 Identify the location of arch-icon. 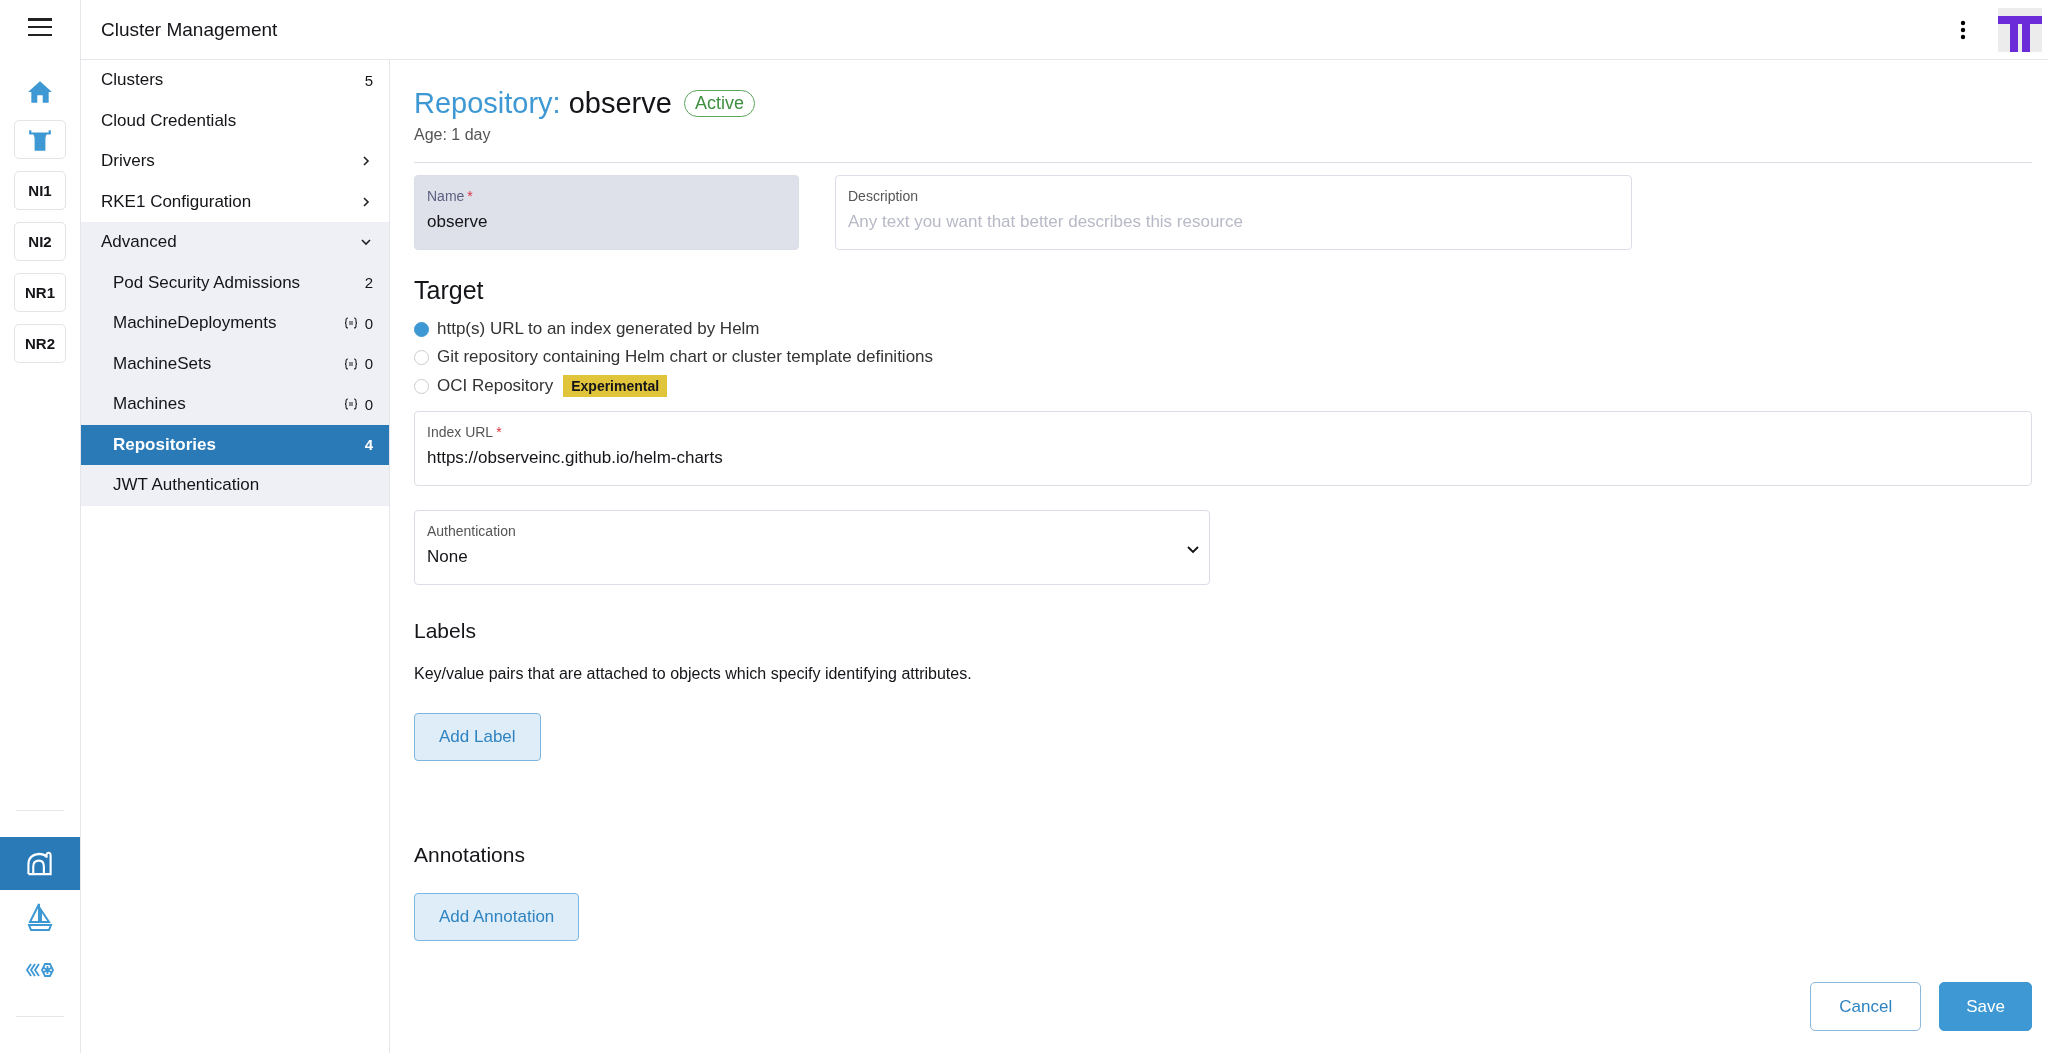
(40, 863).